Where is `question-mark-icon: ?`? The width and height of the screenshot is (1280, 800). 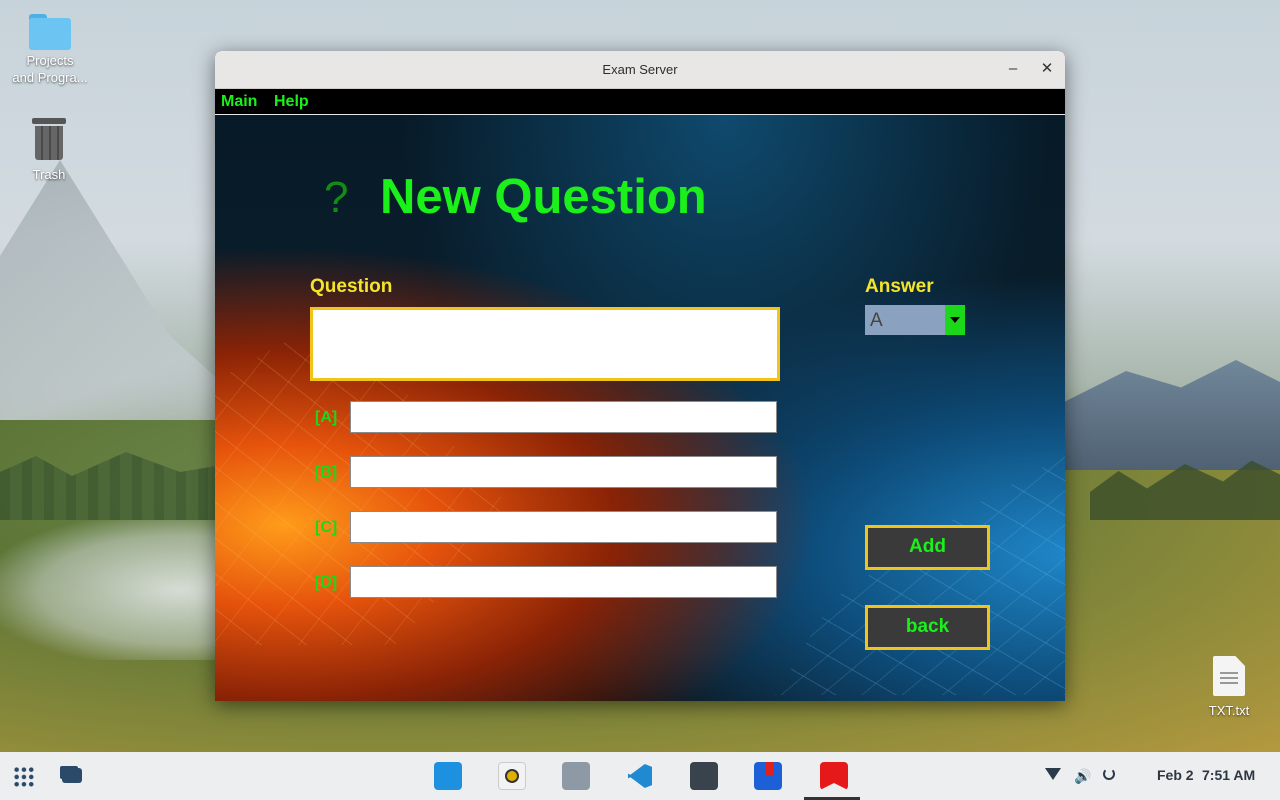
question-mark-icon: ? is located at coordinates (336, 197).